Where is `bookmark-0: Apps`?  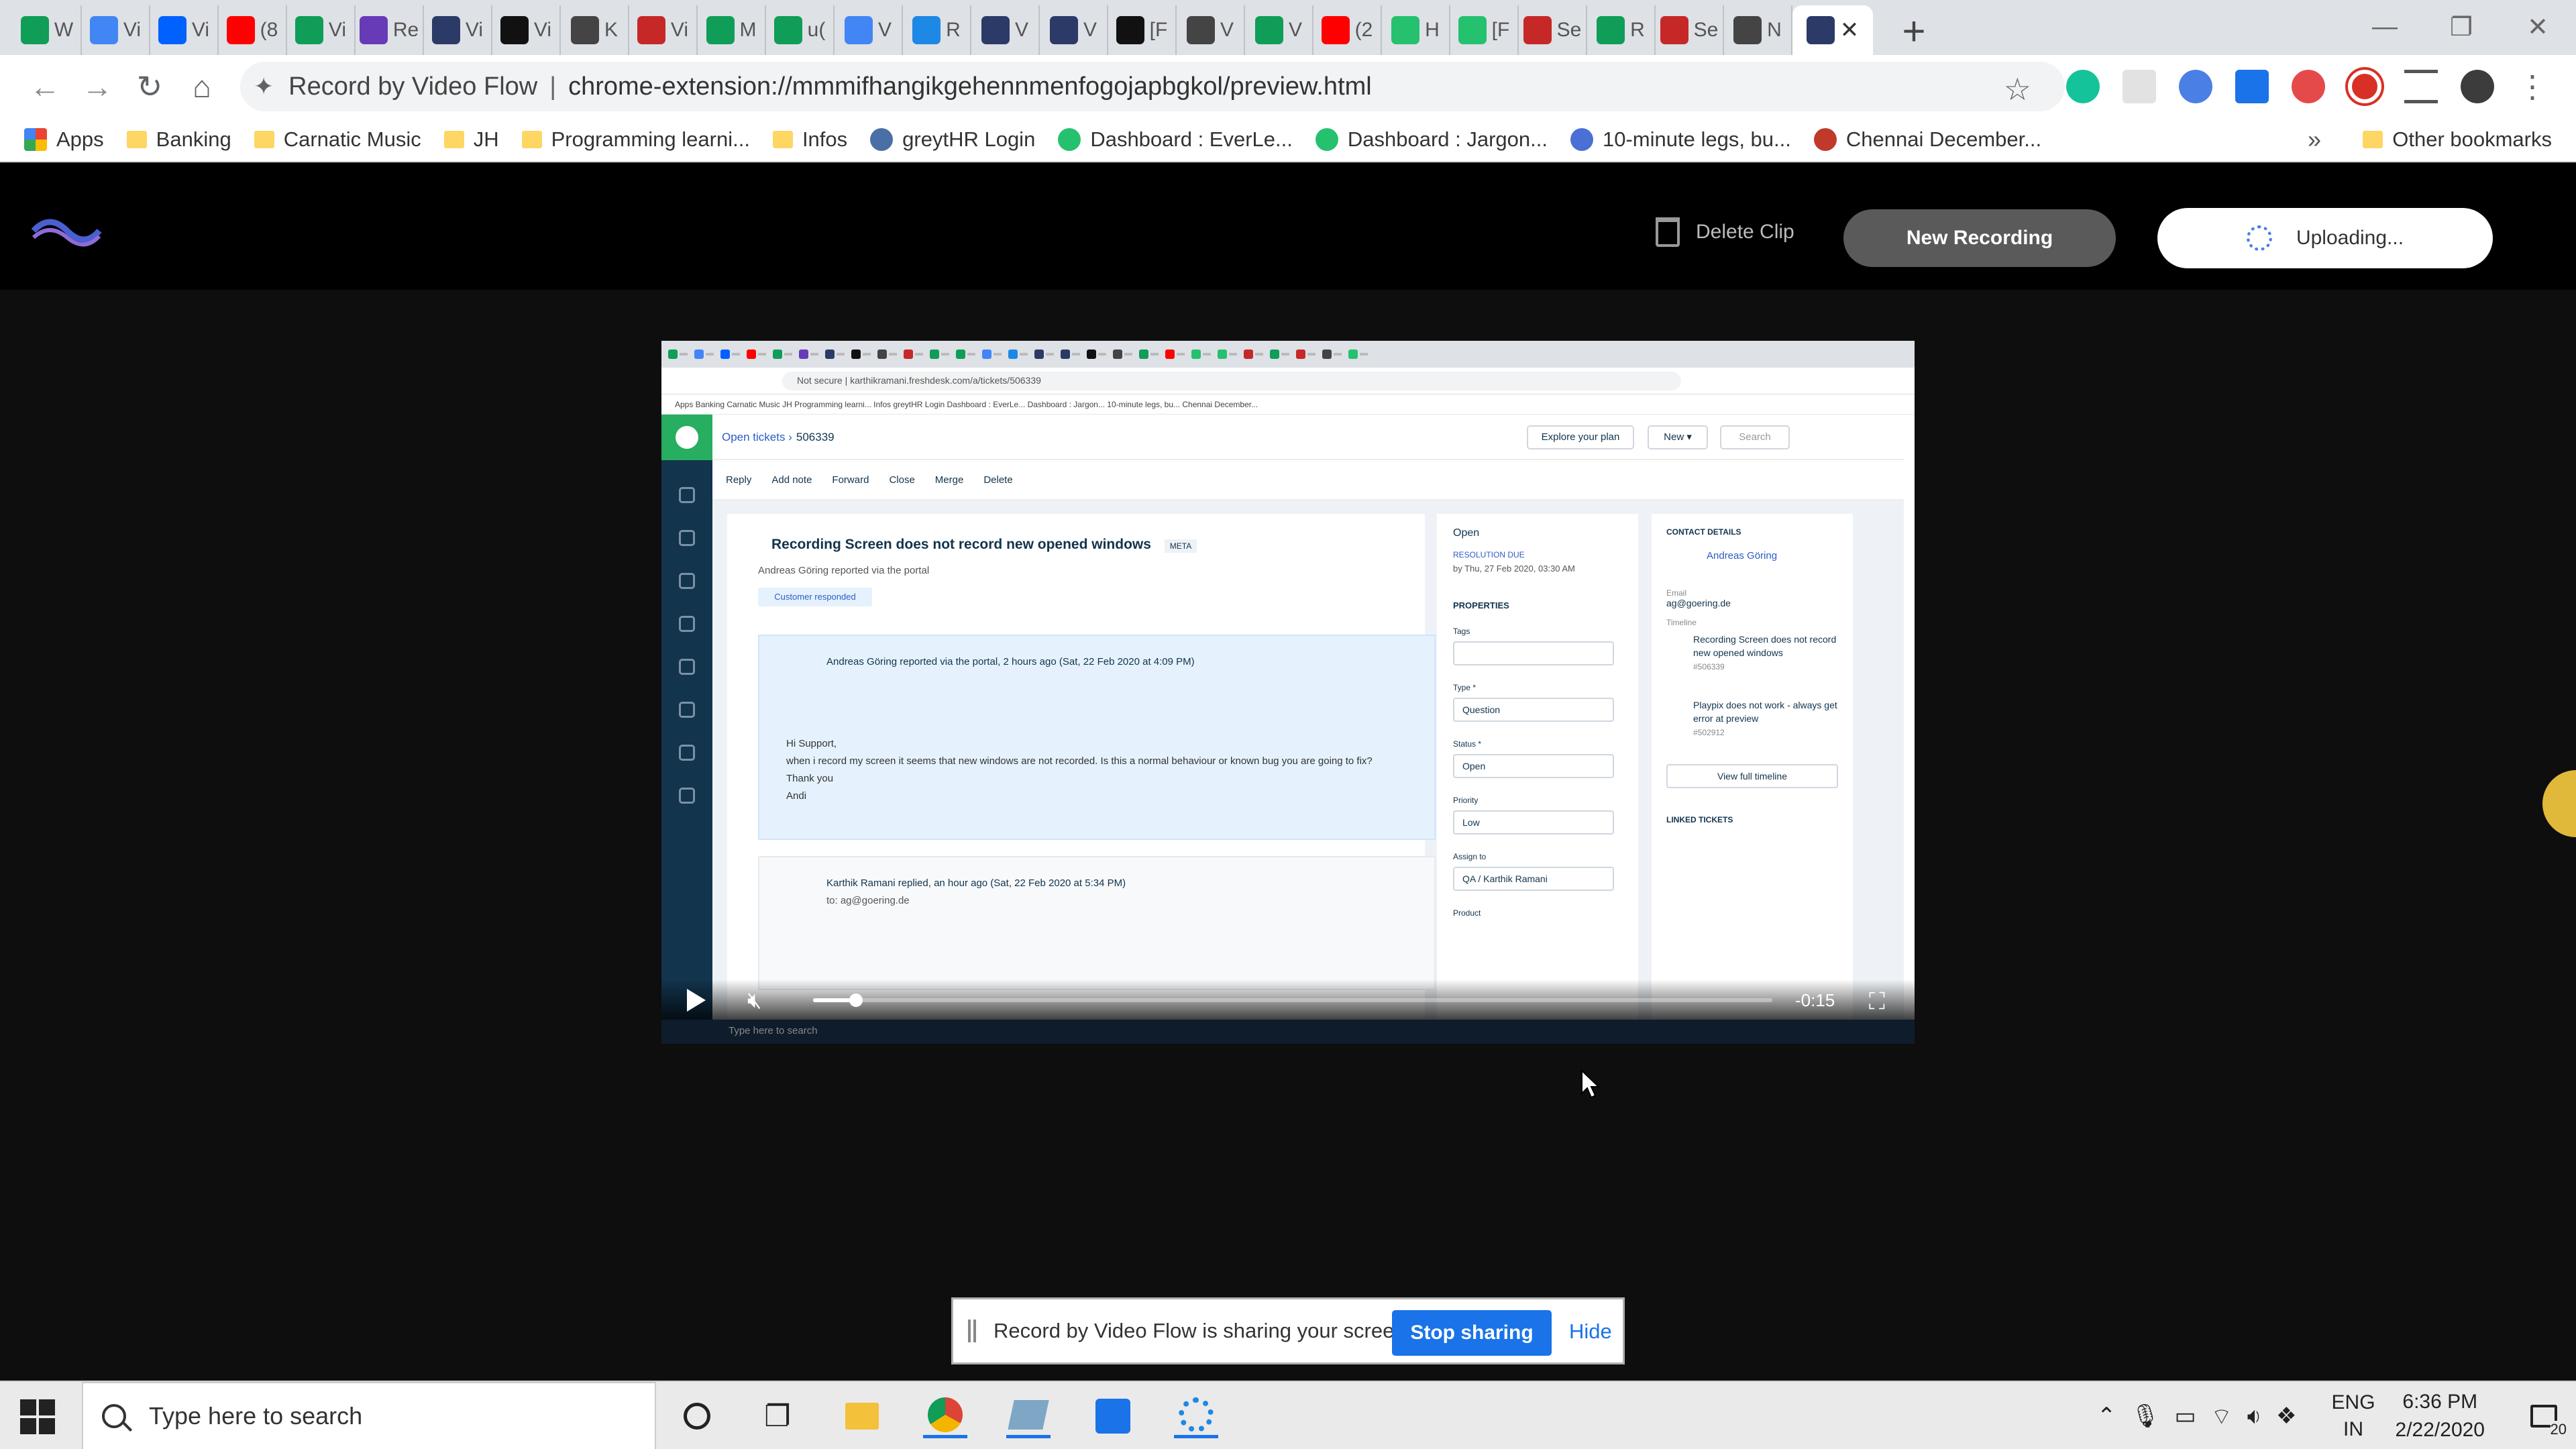
bookmark-0: Apps is located at coordinates (64, 139).